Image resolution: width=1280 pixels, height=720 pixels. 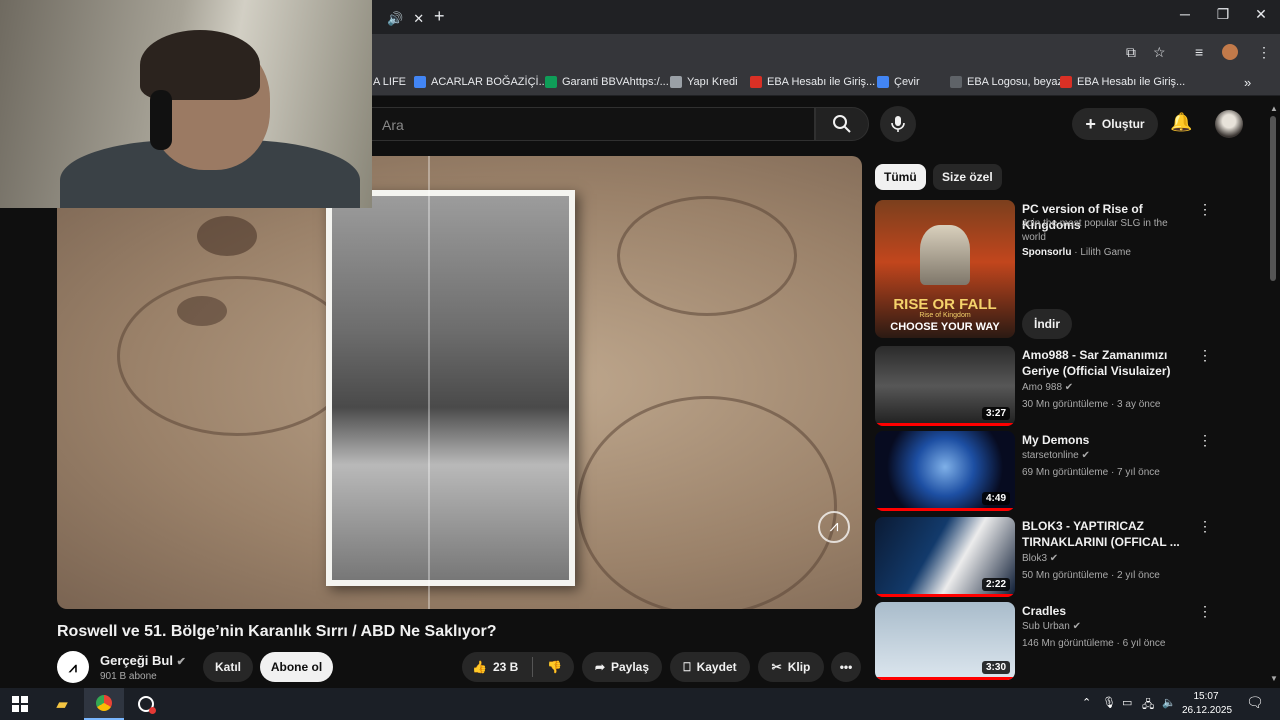 I want to click on share-icon: ➦, so click(x=599, y=667).